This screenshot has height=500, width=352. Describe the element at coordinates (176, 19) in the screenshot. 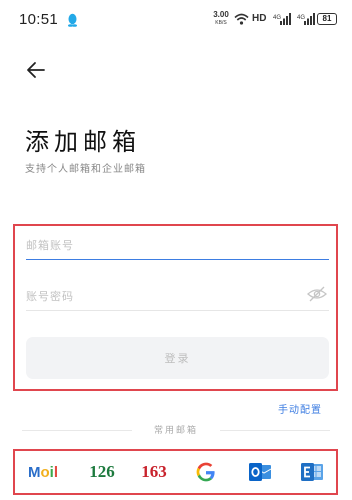

I see `status-bar: 10:51 3.00 KB/S HD 4G 4G 81` at that location.